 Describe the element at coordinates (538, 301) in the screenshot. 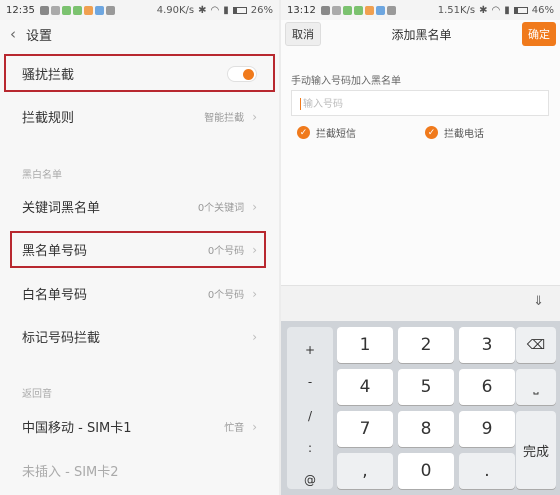

I see `keyboard-hide-icon: ⇓` at that location.